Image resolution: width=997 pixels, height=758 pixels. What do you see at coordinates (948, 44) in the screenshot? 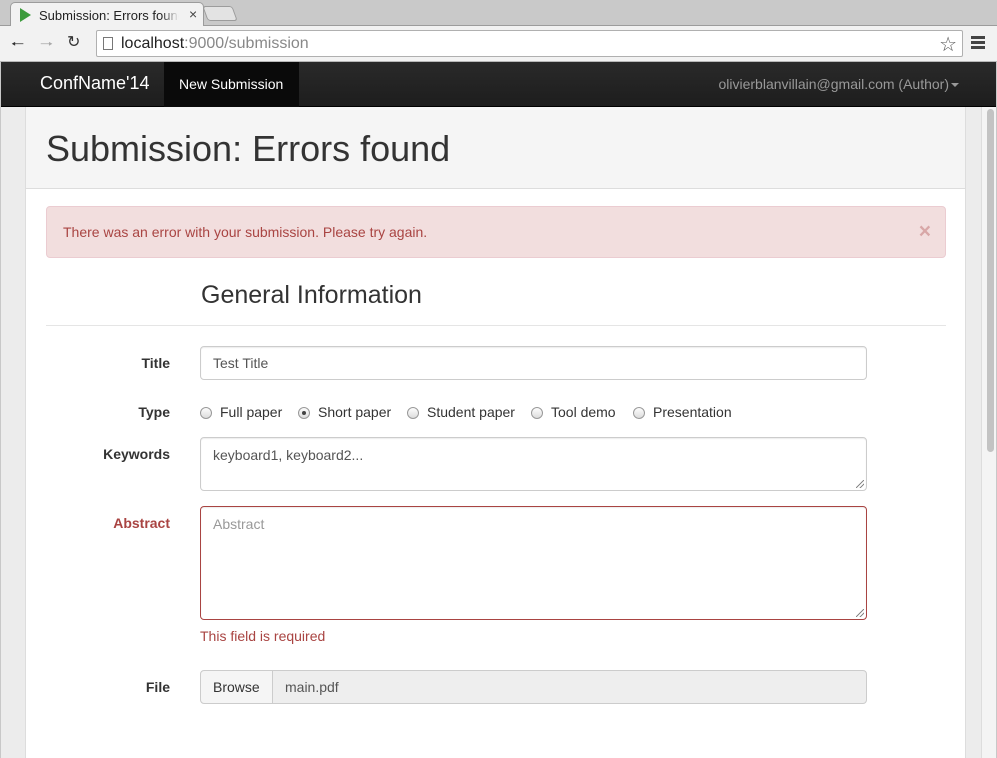
I see `bookmark-star-icon: ☆` at bounding box center [948, 44].